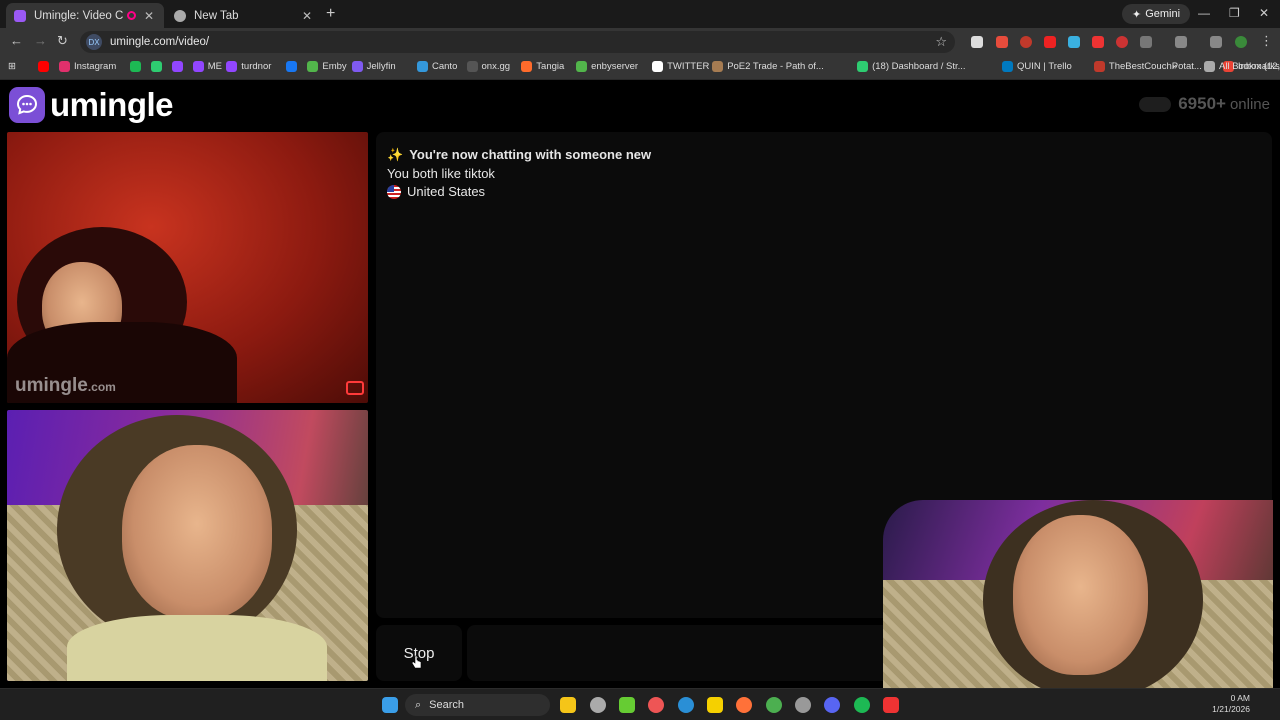 The image size is (1280, 720). Describe the element at coordinates (187, 267) in the screenshot. I see `stranger-video: umingle.com` at that location.